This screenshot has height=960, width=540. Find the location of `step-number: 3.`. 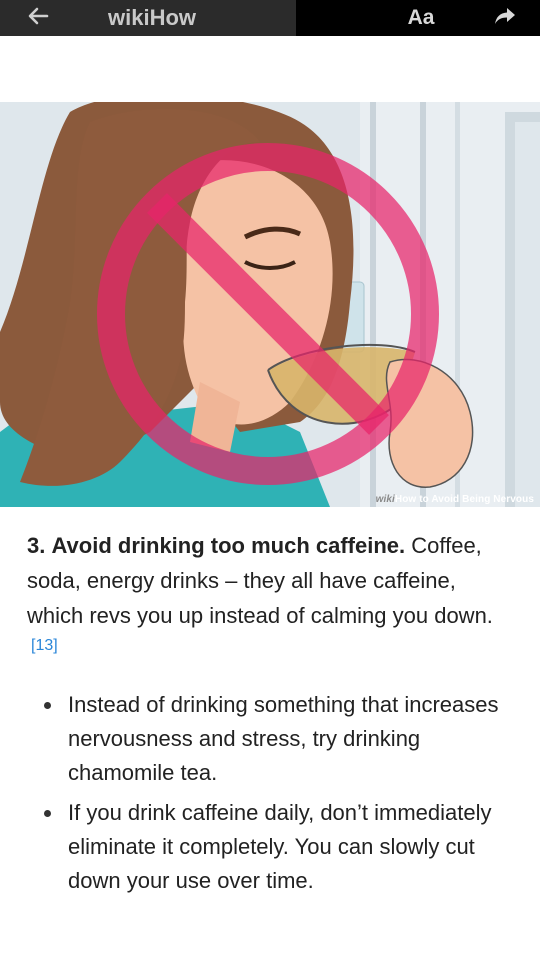

step-number: 3. is located at coordinates (36, 545).